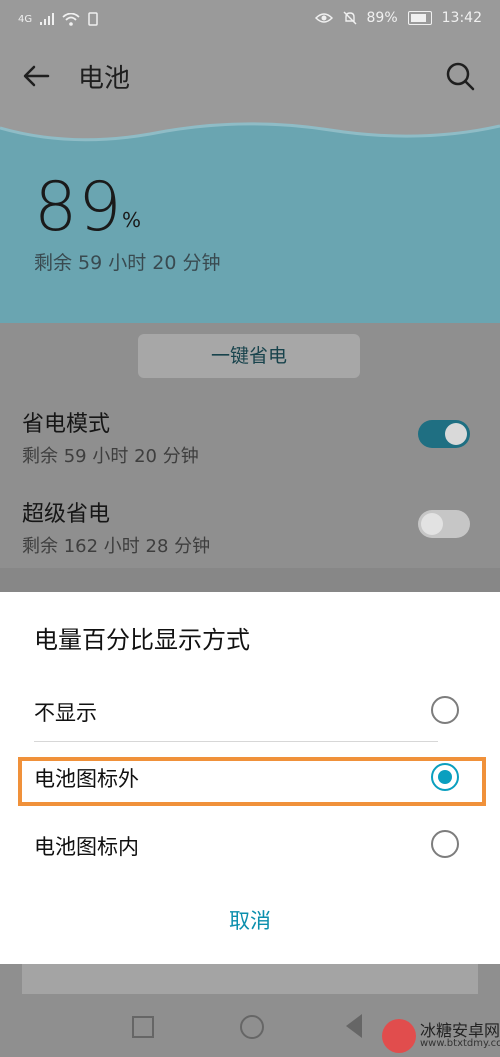  What do you see at coordinates (58, 19) in the screenshot?
I see `status-left: 4G` at bounding box center [58, 19].